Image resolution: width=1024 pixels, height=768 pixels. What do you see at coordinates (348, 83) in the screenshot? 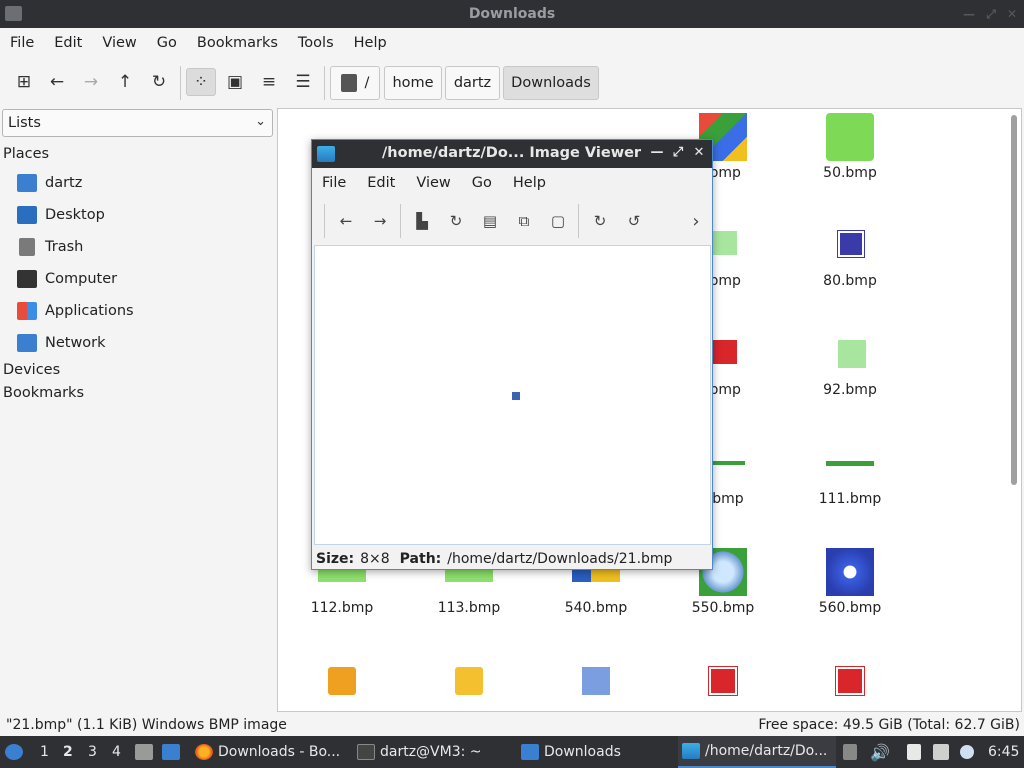
I see `drive-icon` at bounding box center [348, 83].